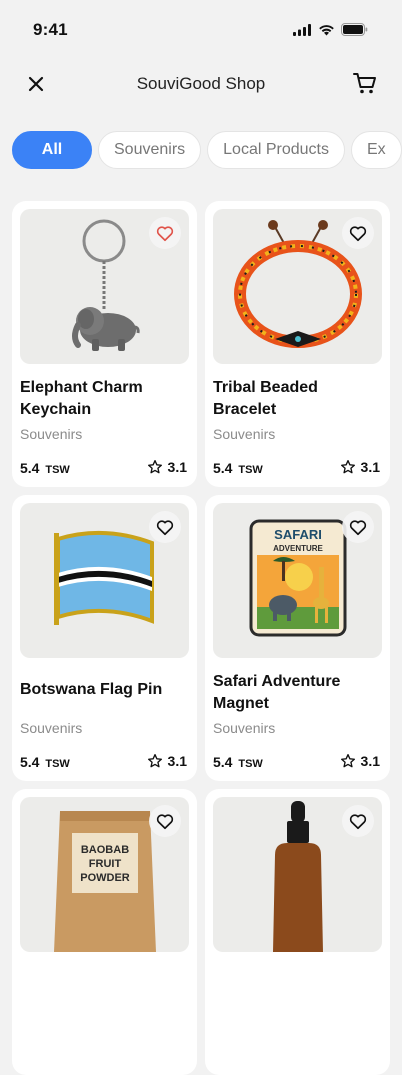 Image resolution: width=402 pixels, height=1075 pixels. I want to click on product-card, so click(297, 932).